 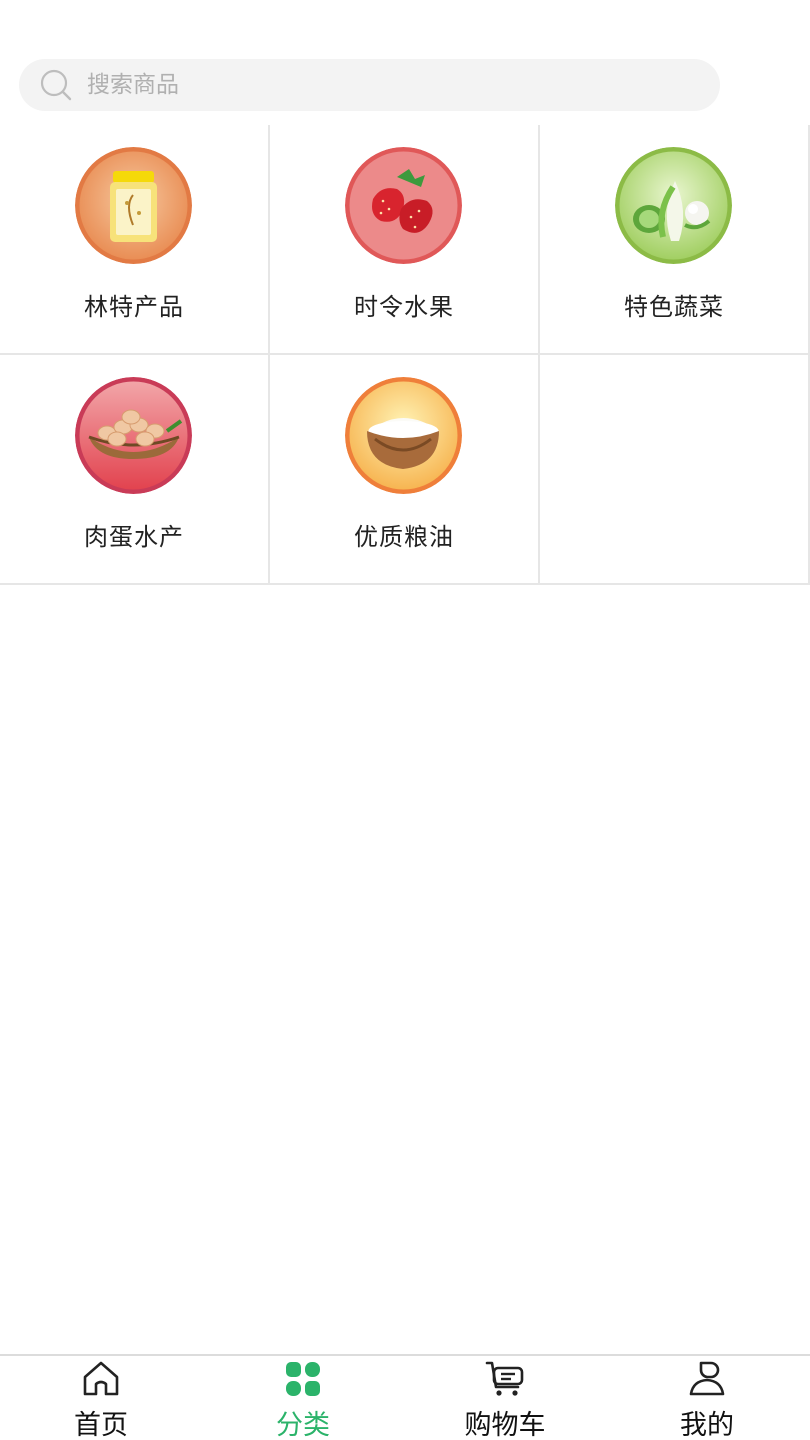 What do you see at coordinates (674, 307) in the screenshot?
I see `category-label: 特色蔬菜` at bounding box center [674, 307].